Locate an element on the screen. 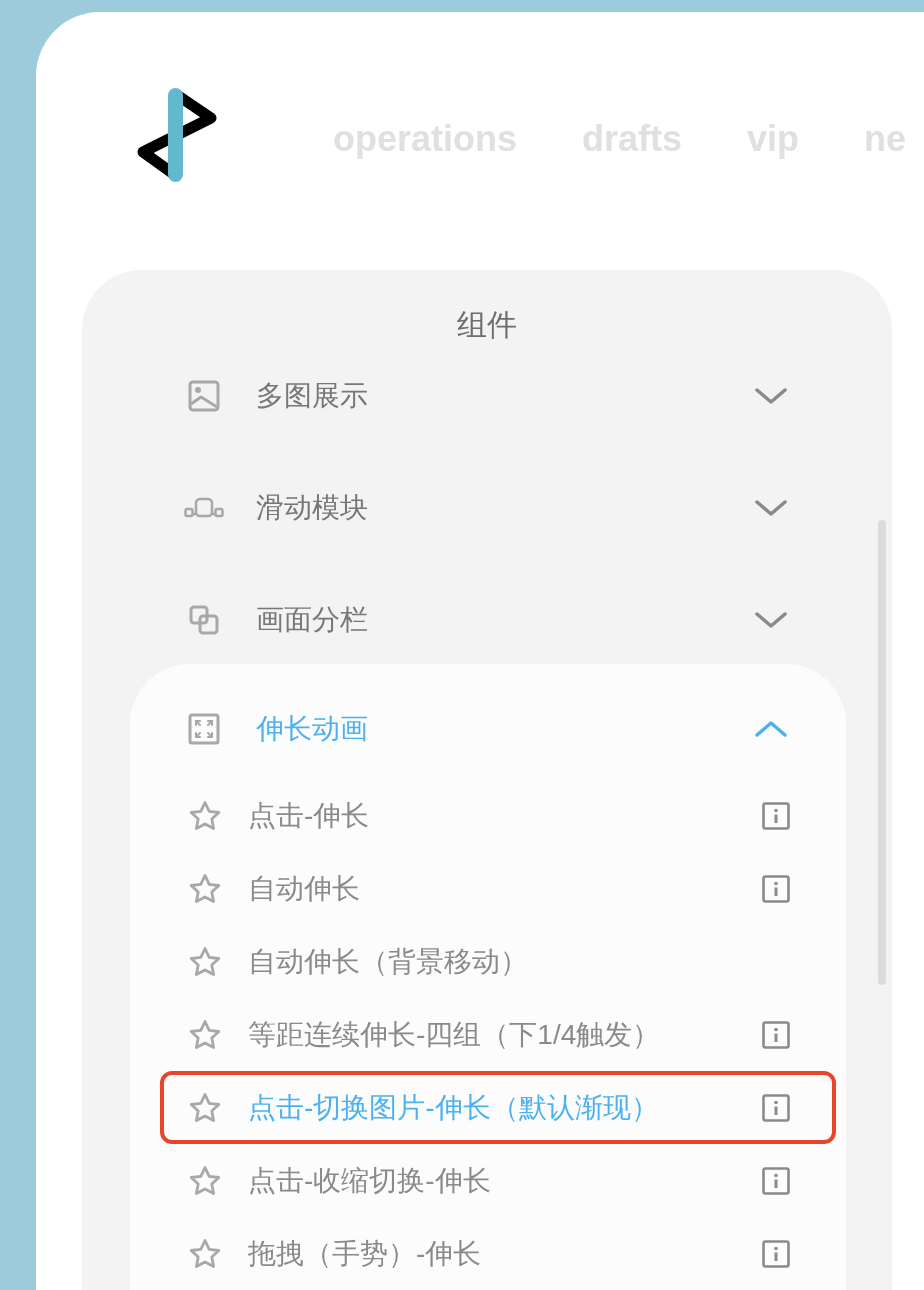 The height and width of the screenshot is (1290, 924). panel-title: 组件 is located at coordinates (487, 325).